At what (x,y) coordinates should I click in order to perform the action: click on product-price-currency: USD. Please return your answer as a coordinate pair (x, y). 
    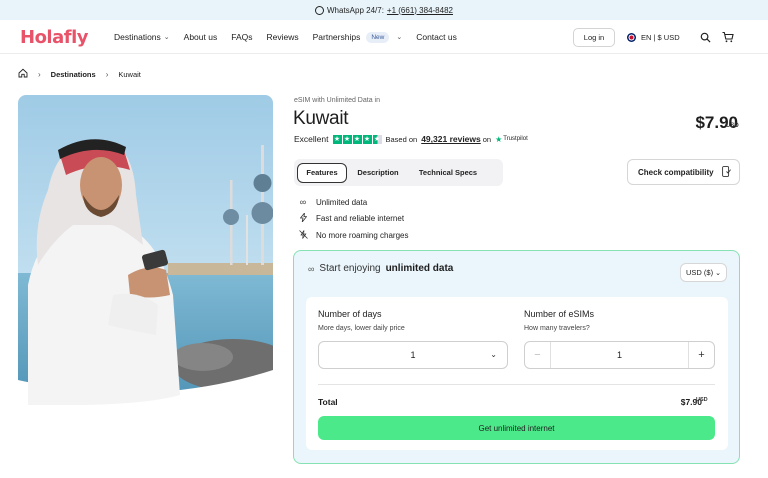
    Looking at the image, I should click on (732, 126).